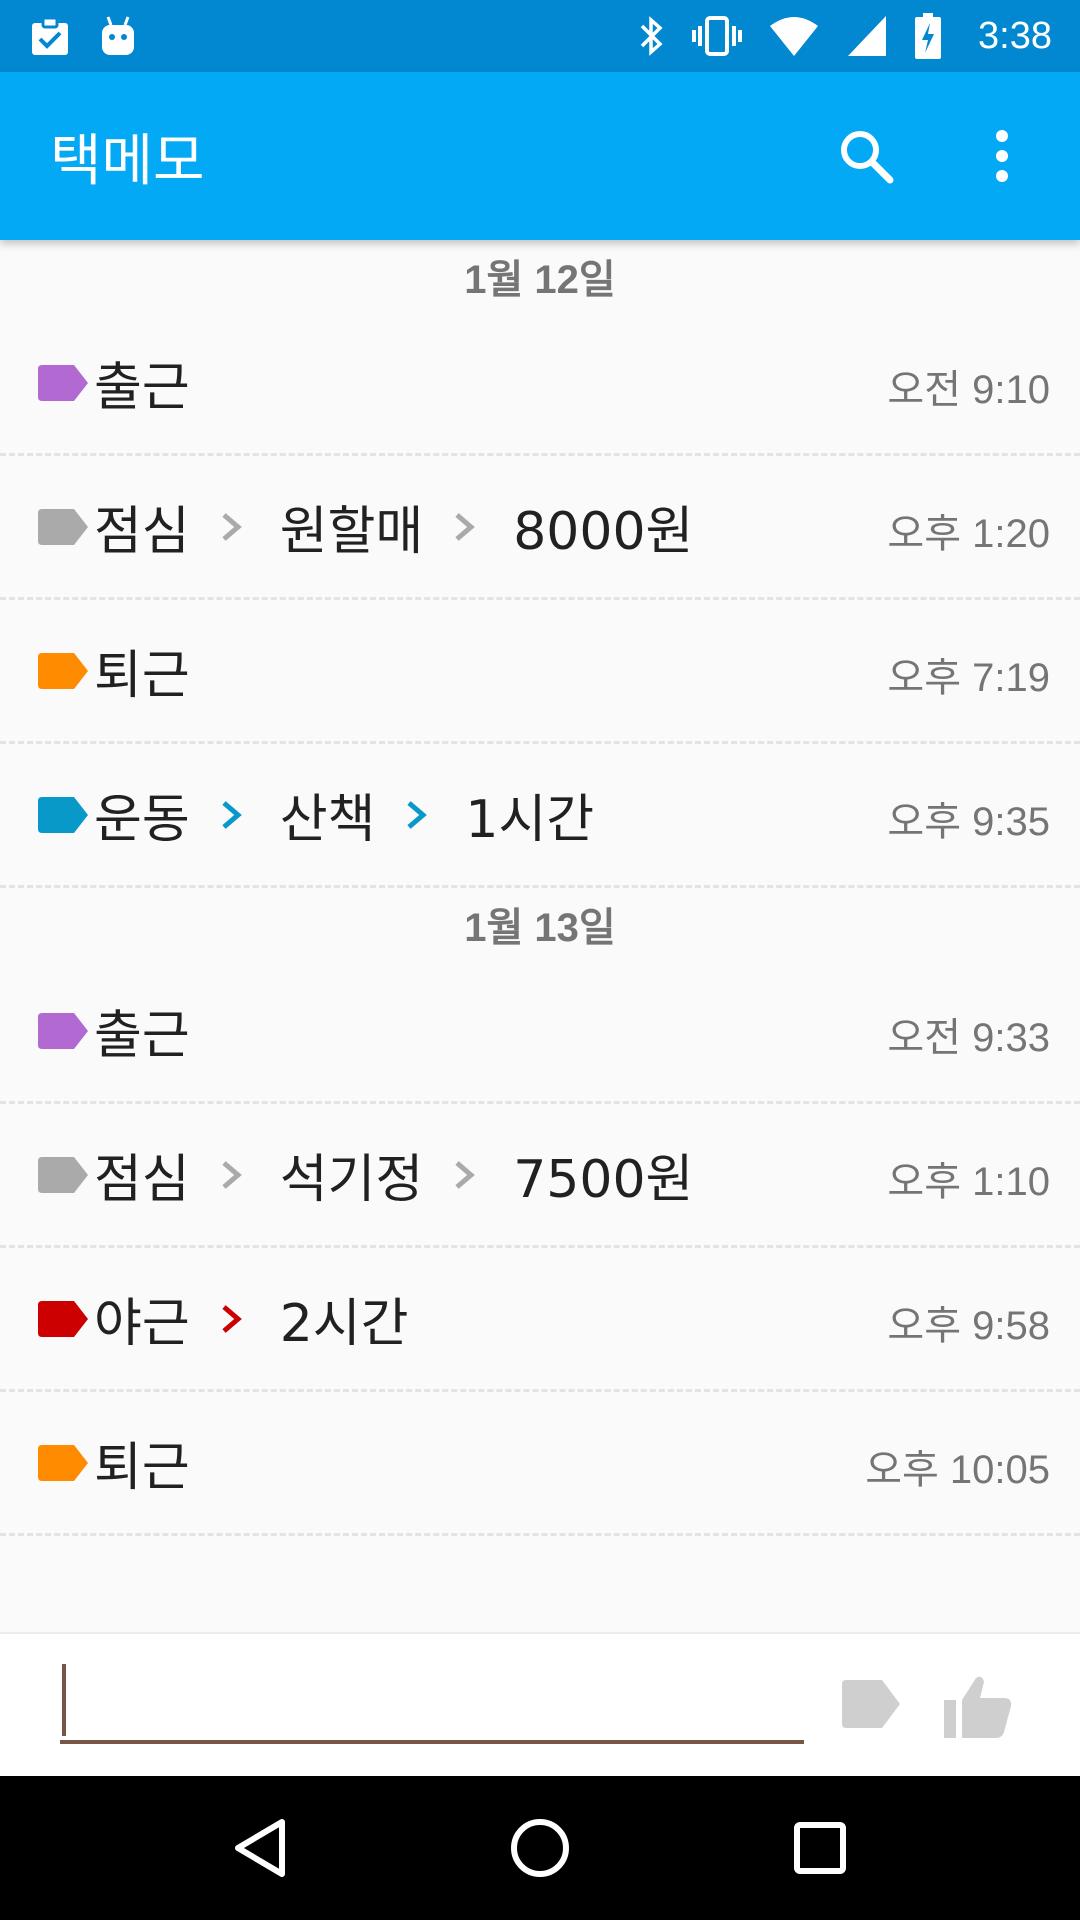 The width and height of the screenshot is (1080, 1920). What do you see at coordinates (794, 36) in the screenshot?
I see `wifi-icon` at bounding box center [794, 36].